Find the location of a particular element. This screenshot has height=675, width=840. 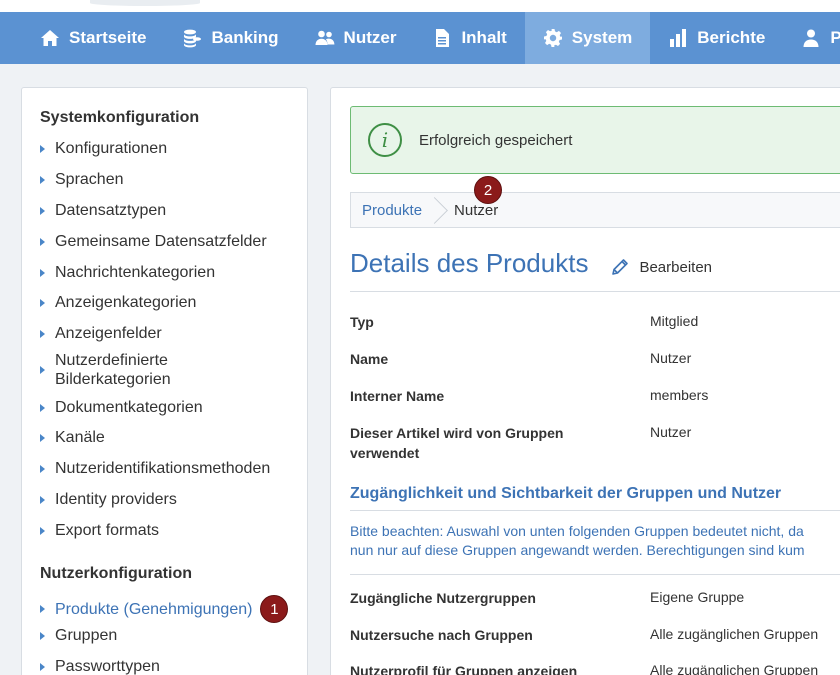

success-alert: i Erfolgreich gespeichert is located at coordinates (595, 140).